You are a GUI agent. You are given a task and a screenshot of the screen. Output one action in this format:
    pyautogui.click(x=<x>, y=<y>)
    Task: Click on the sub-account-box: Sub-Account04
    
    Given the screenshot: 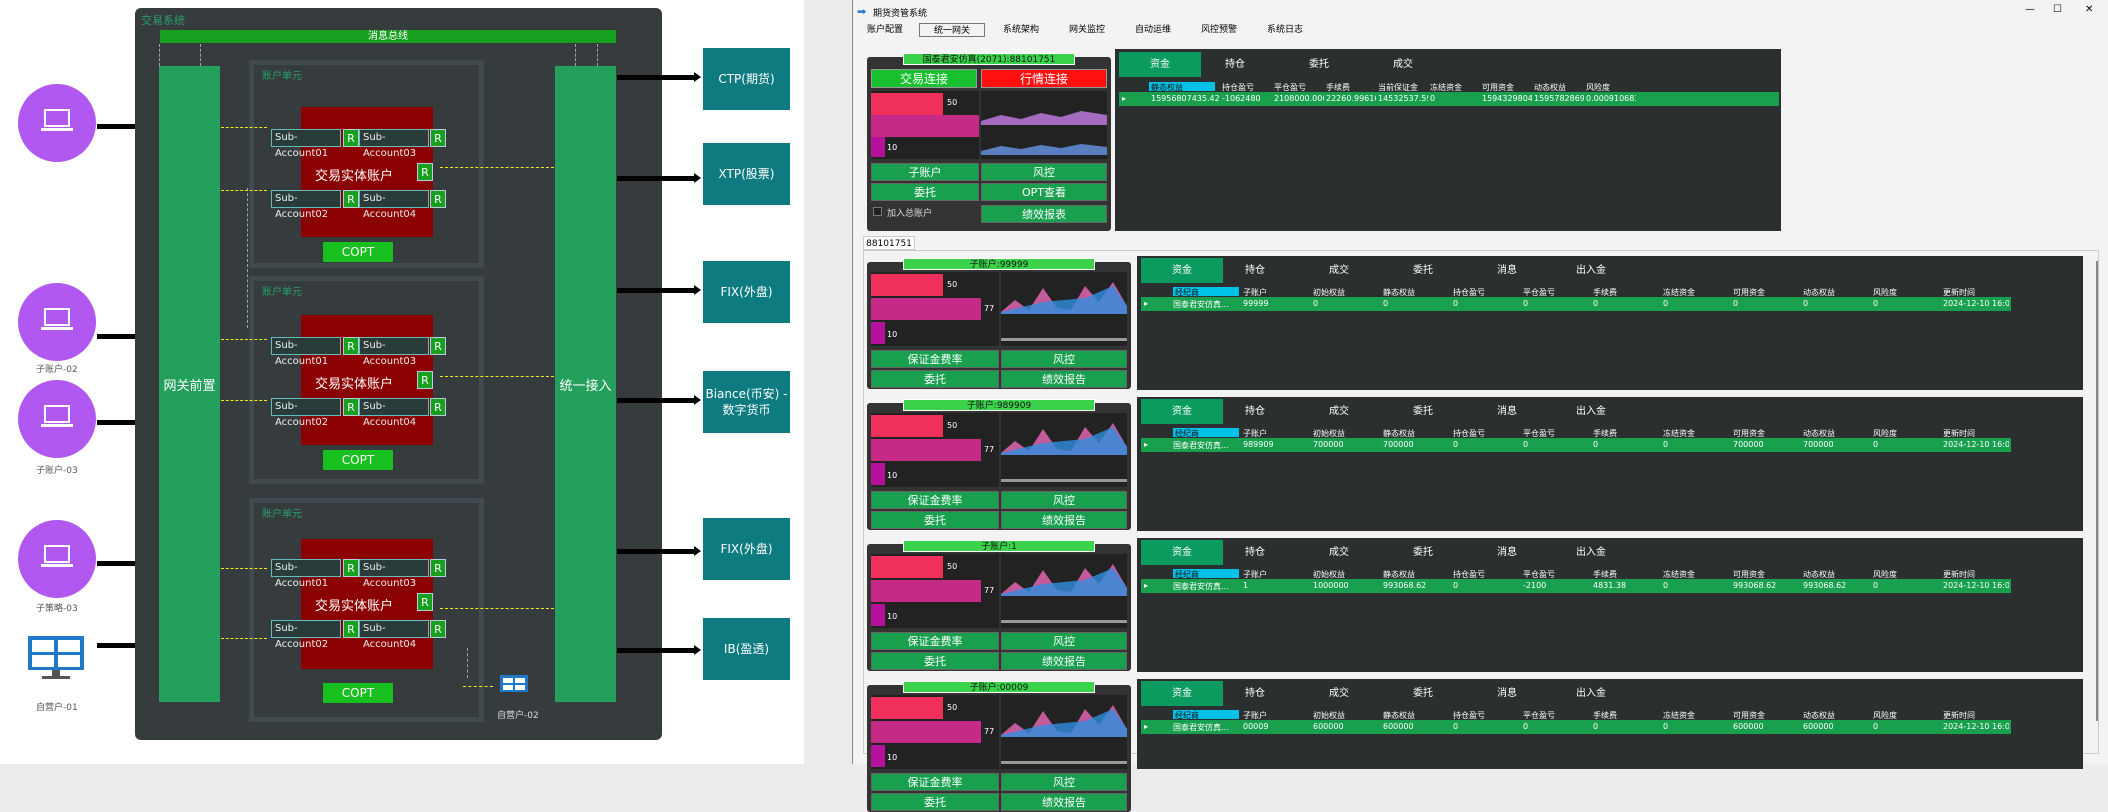 What is the action you would take?
    pyautogui.click(x=394, y=205)
    